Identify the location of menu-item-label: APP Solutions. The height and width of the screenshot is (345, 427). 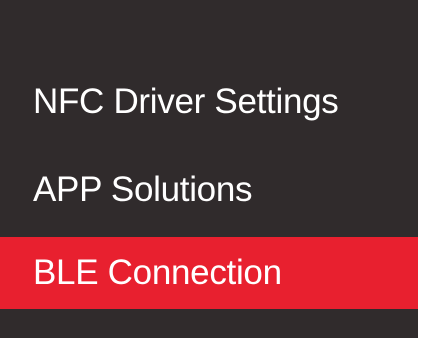
(143, 189).